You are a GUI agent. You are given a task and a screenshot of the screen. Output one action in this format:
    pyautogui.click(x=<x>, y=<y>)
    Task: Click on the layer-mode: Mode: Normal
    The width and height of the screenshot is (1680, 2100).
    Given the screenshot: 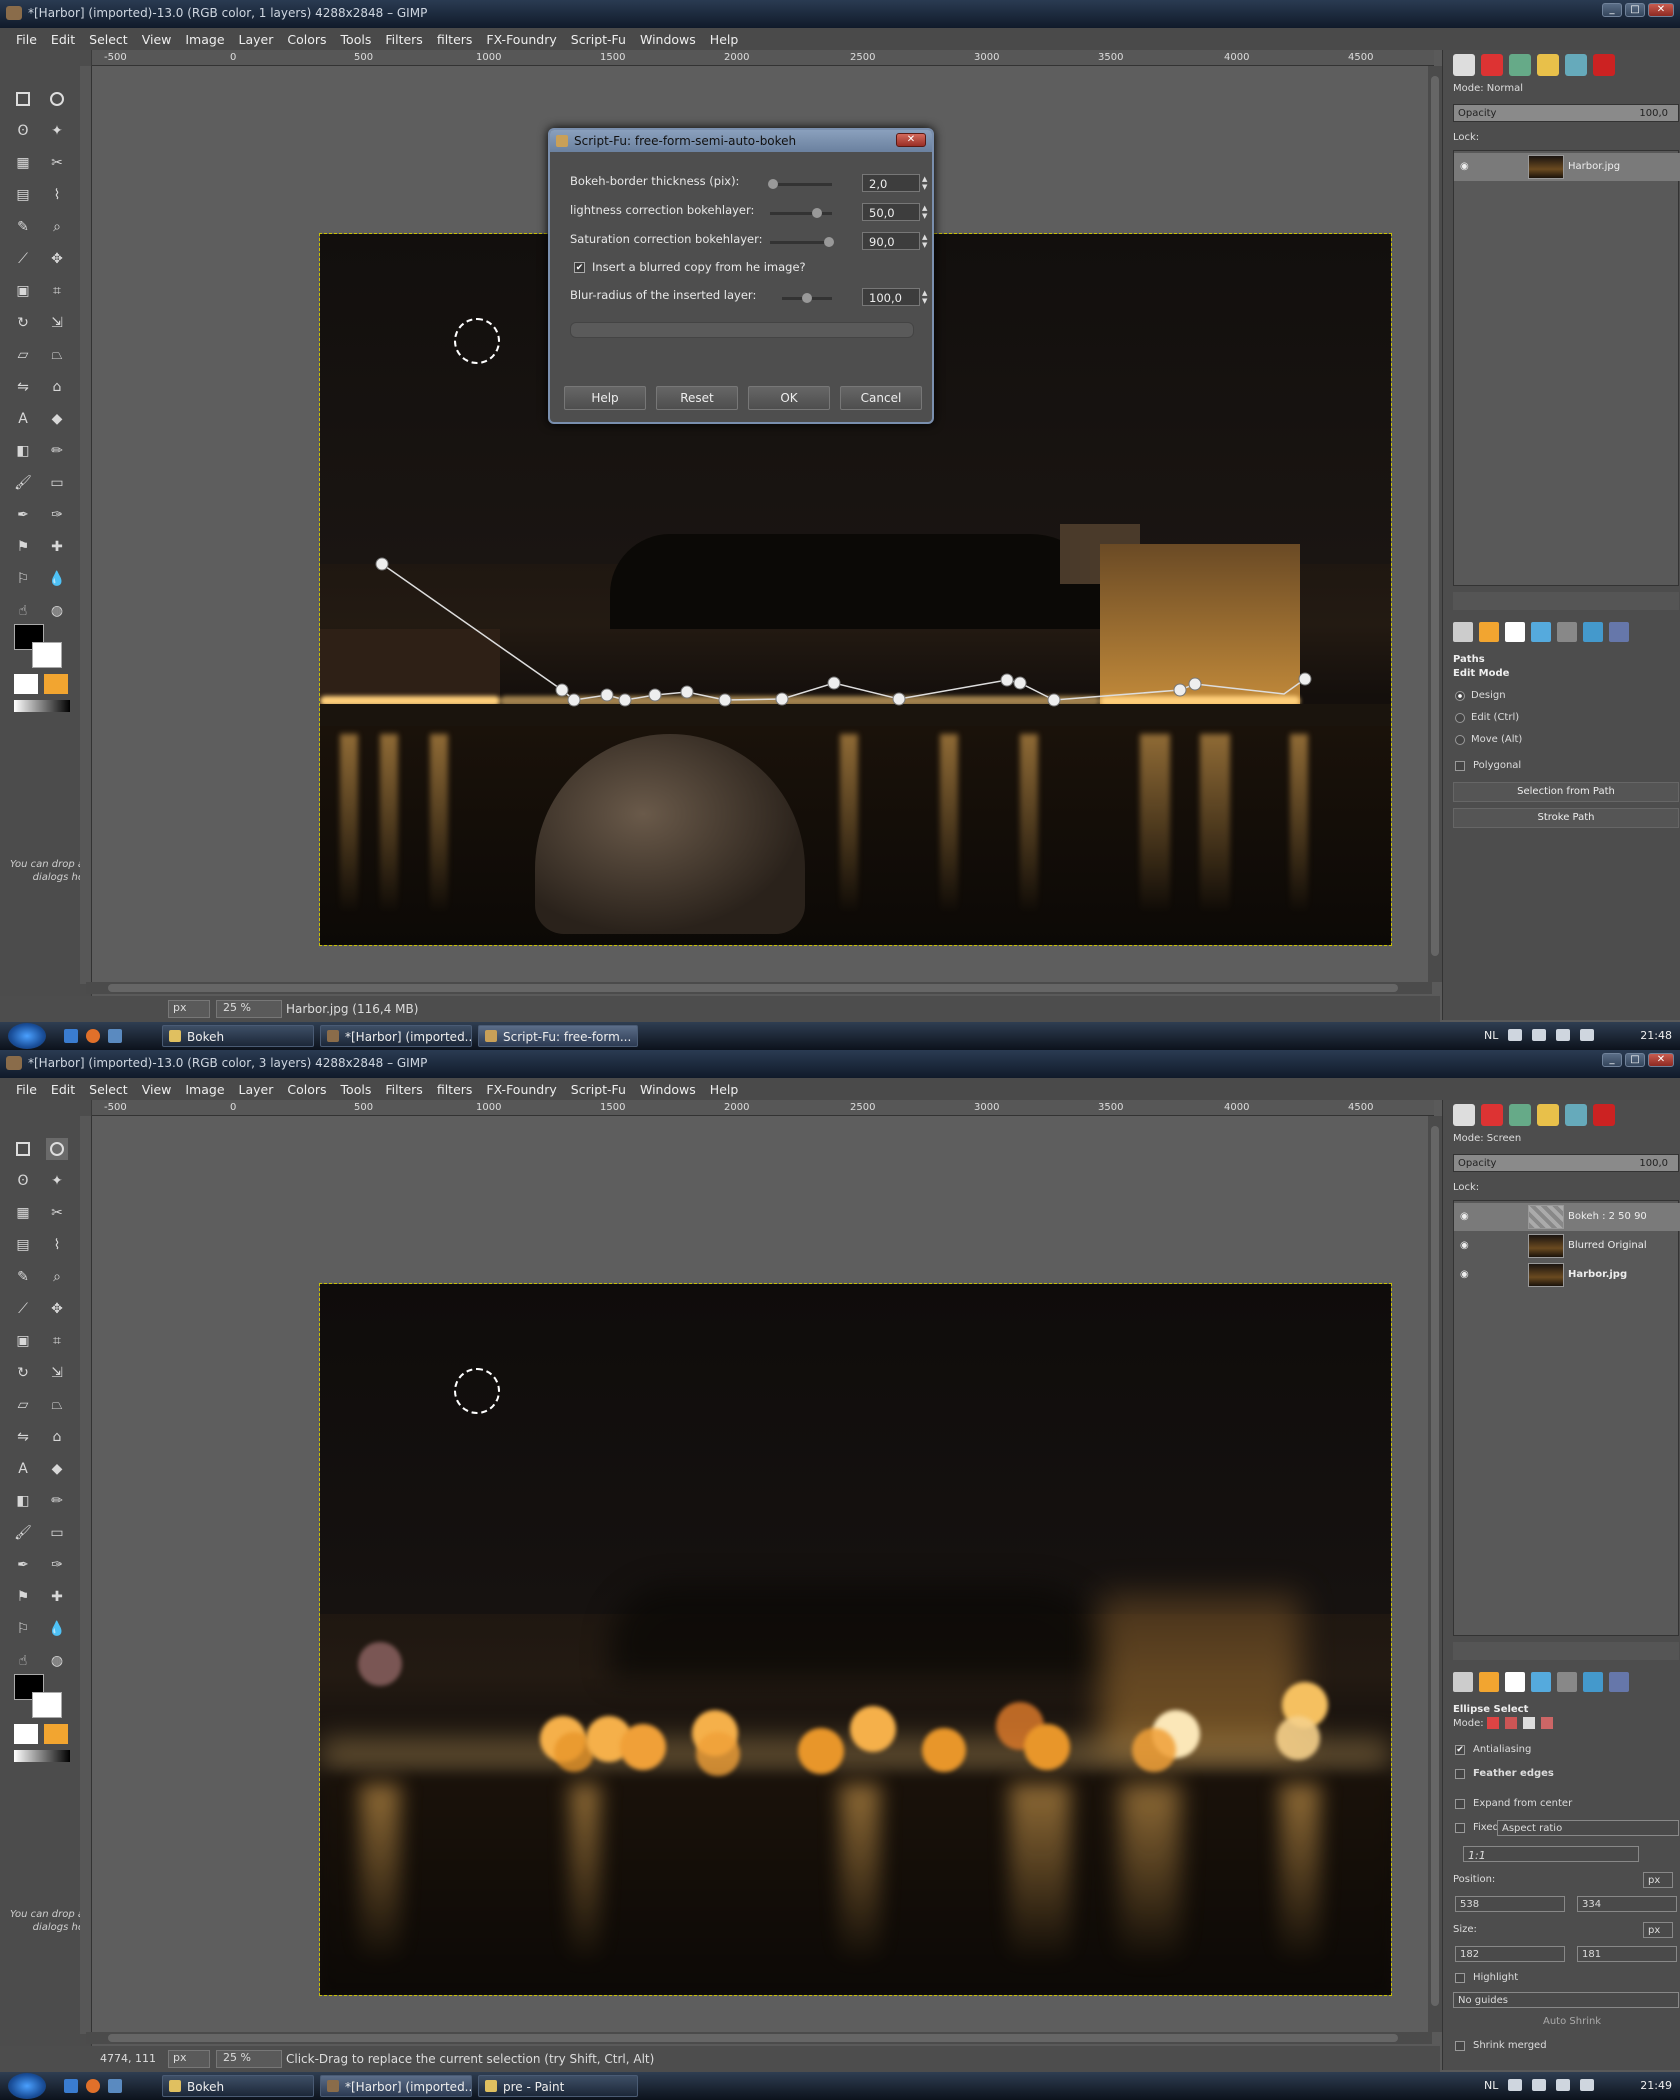 What is the action you would take?
    pyautogui.click(x=1561, y=89)
    